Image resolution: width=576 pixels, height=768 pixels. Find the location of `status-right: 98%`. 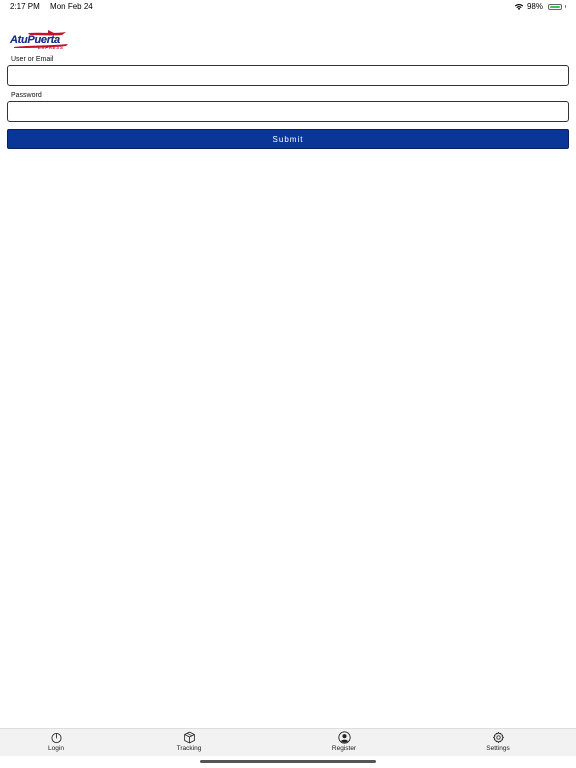

status-right: 98% is located at coordinates (540, 6).